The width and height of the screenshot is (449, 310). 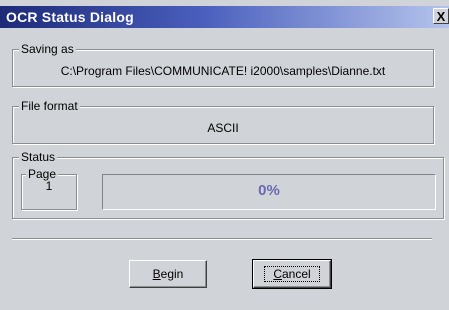 What do you see at coordinates (222, 239) in the screenshot?
I see `divider` at bounding box center [222, 239].